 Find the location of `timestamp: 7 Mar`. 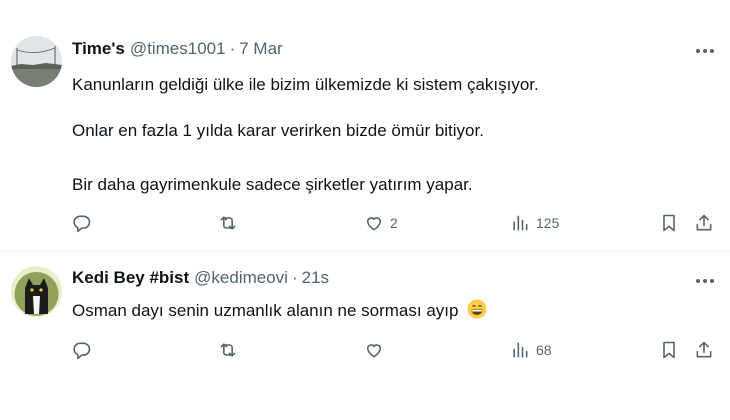

timestamp: 7 Mar is located at coordinates (260, 49).